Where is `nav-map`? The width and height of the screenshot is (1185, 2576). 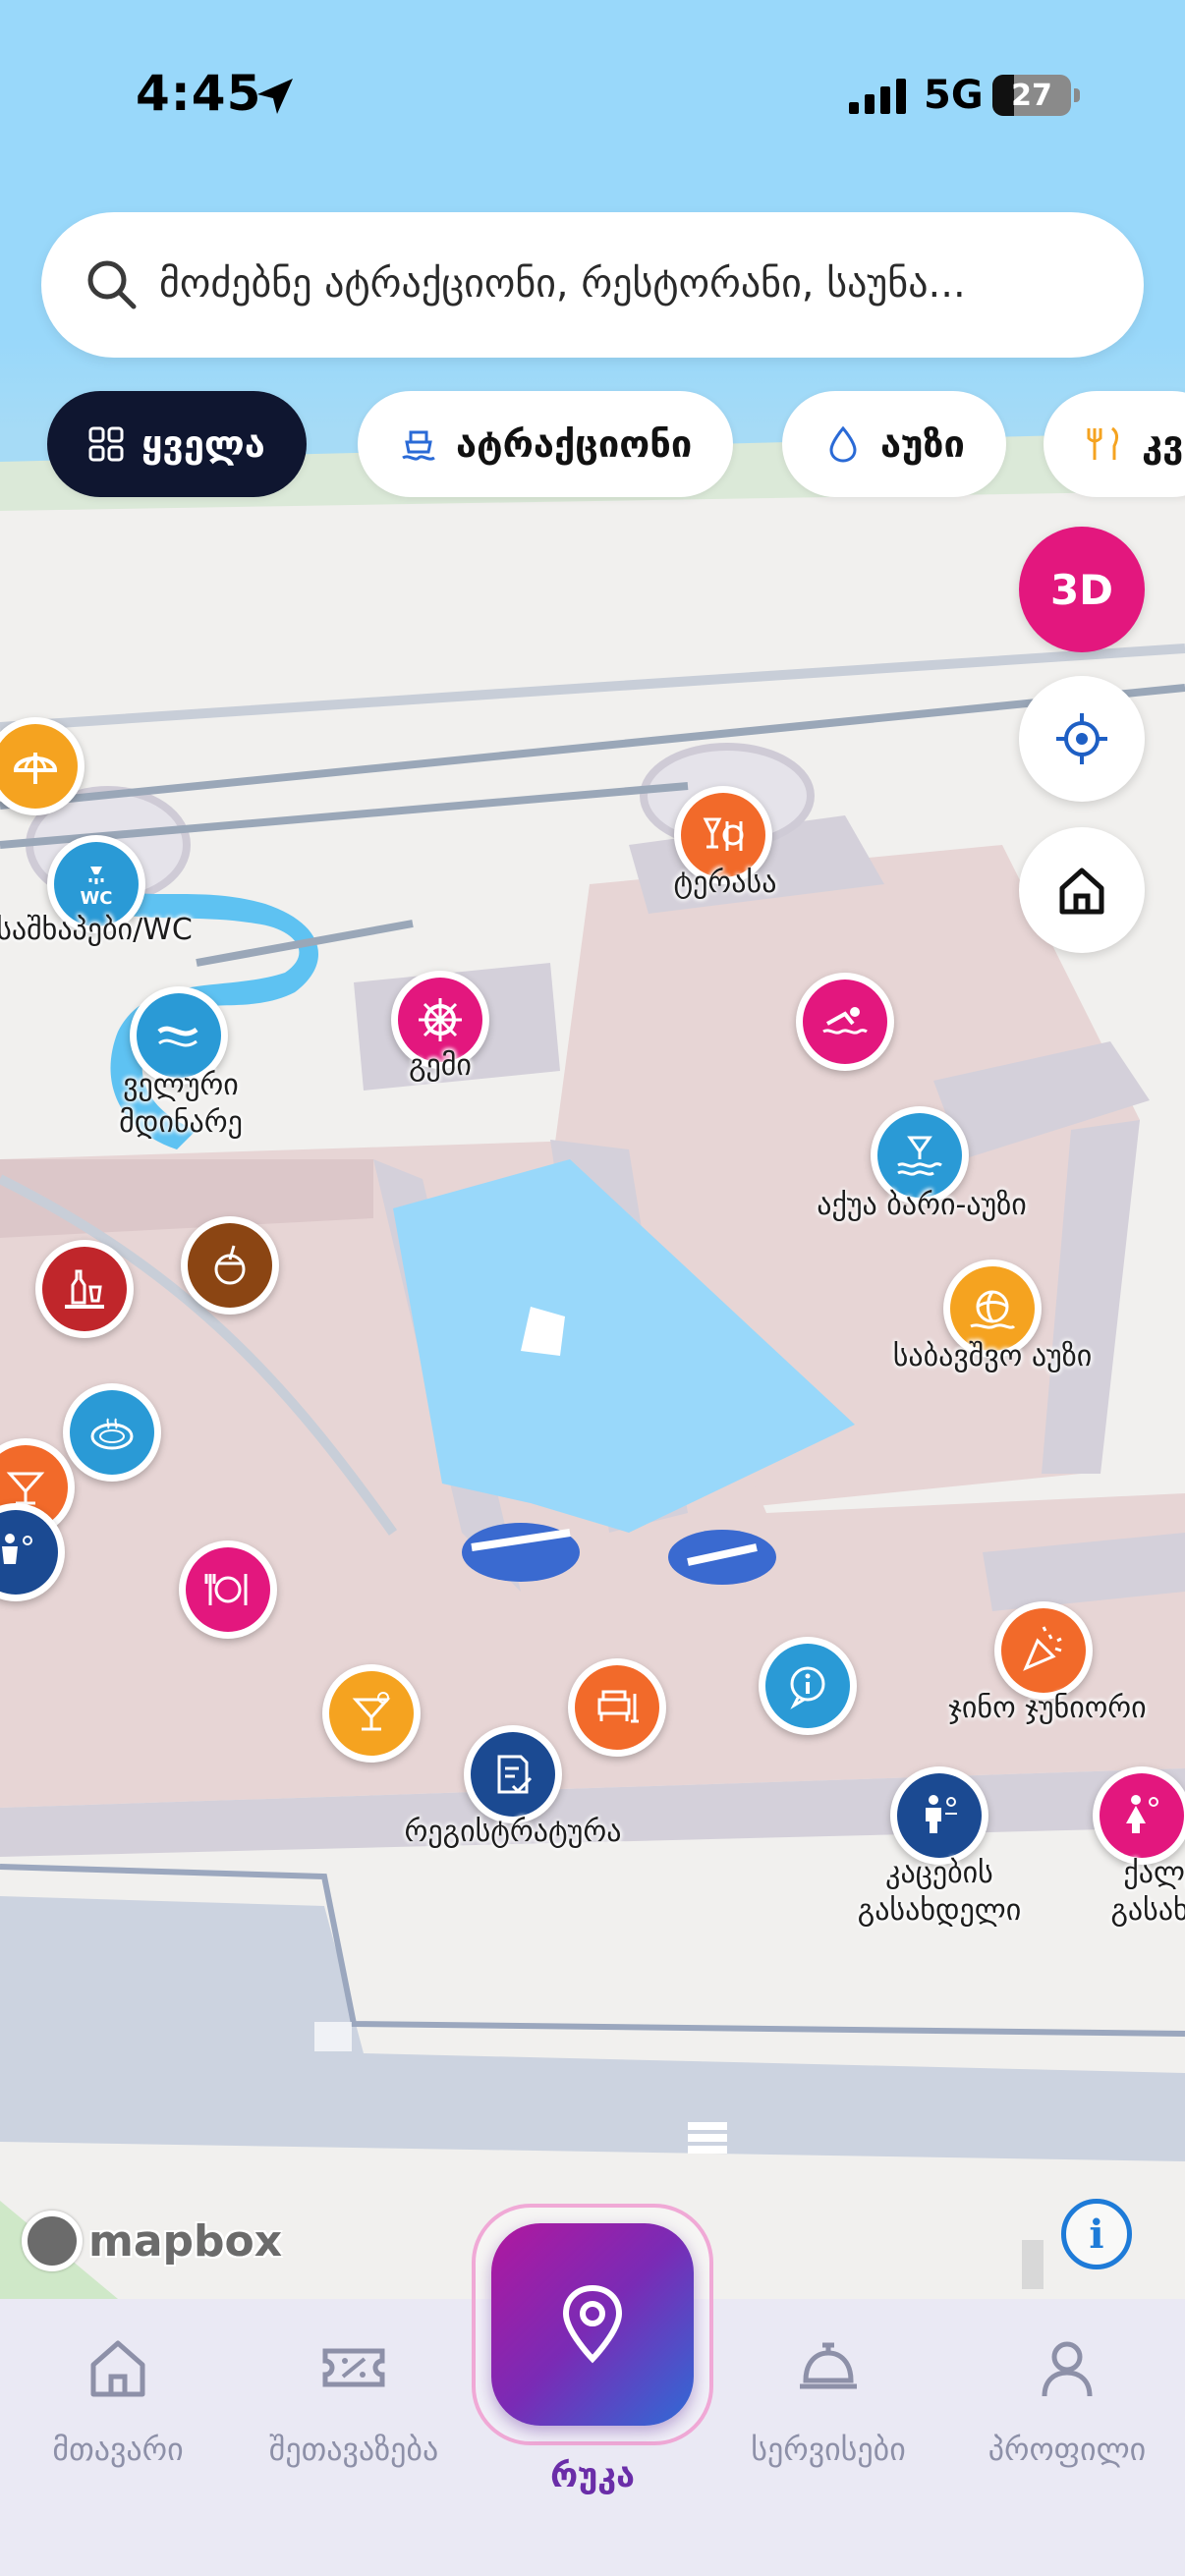 nav-map is located at coordinates (592, 2324).